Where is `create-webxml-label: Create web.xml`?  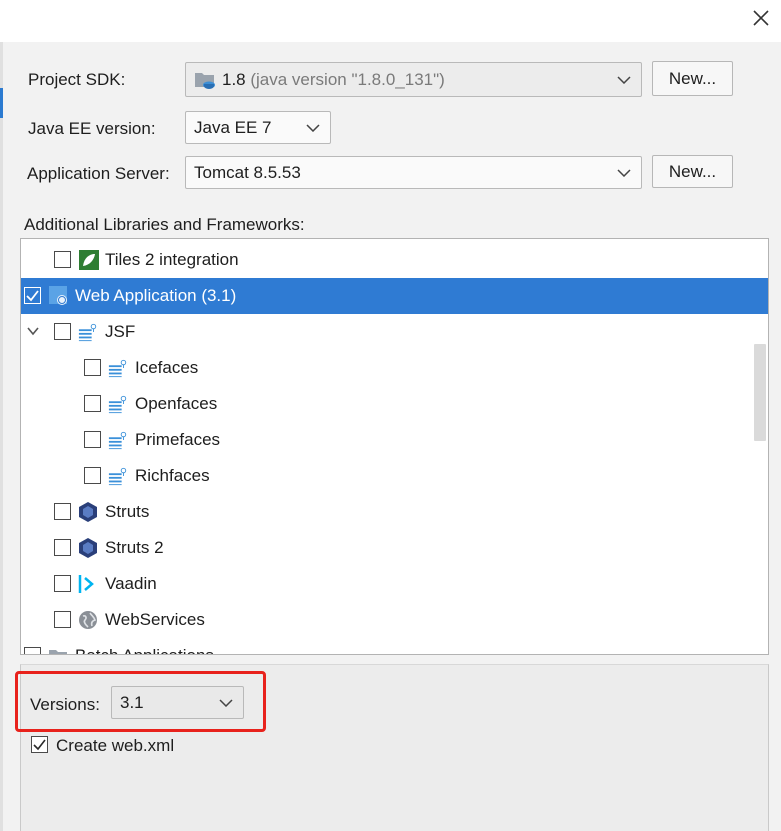
create-webxml-label: Create web.xml is located at coordinates (115, 745).